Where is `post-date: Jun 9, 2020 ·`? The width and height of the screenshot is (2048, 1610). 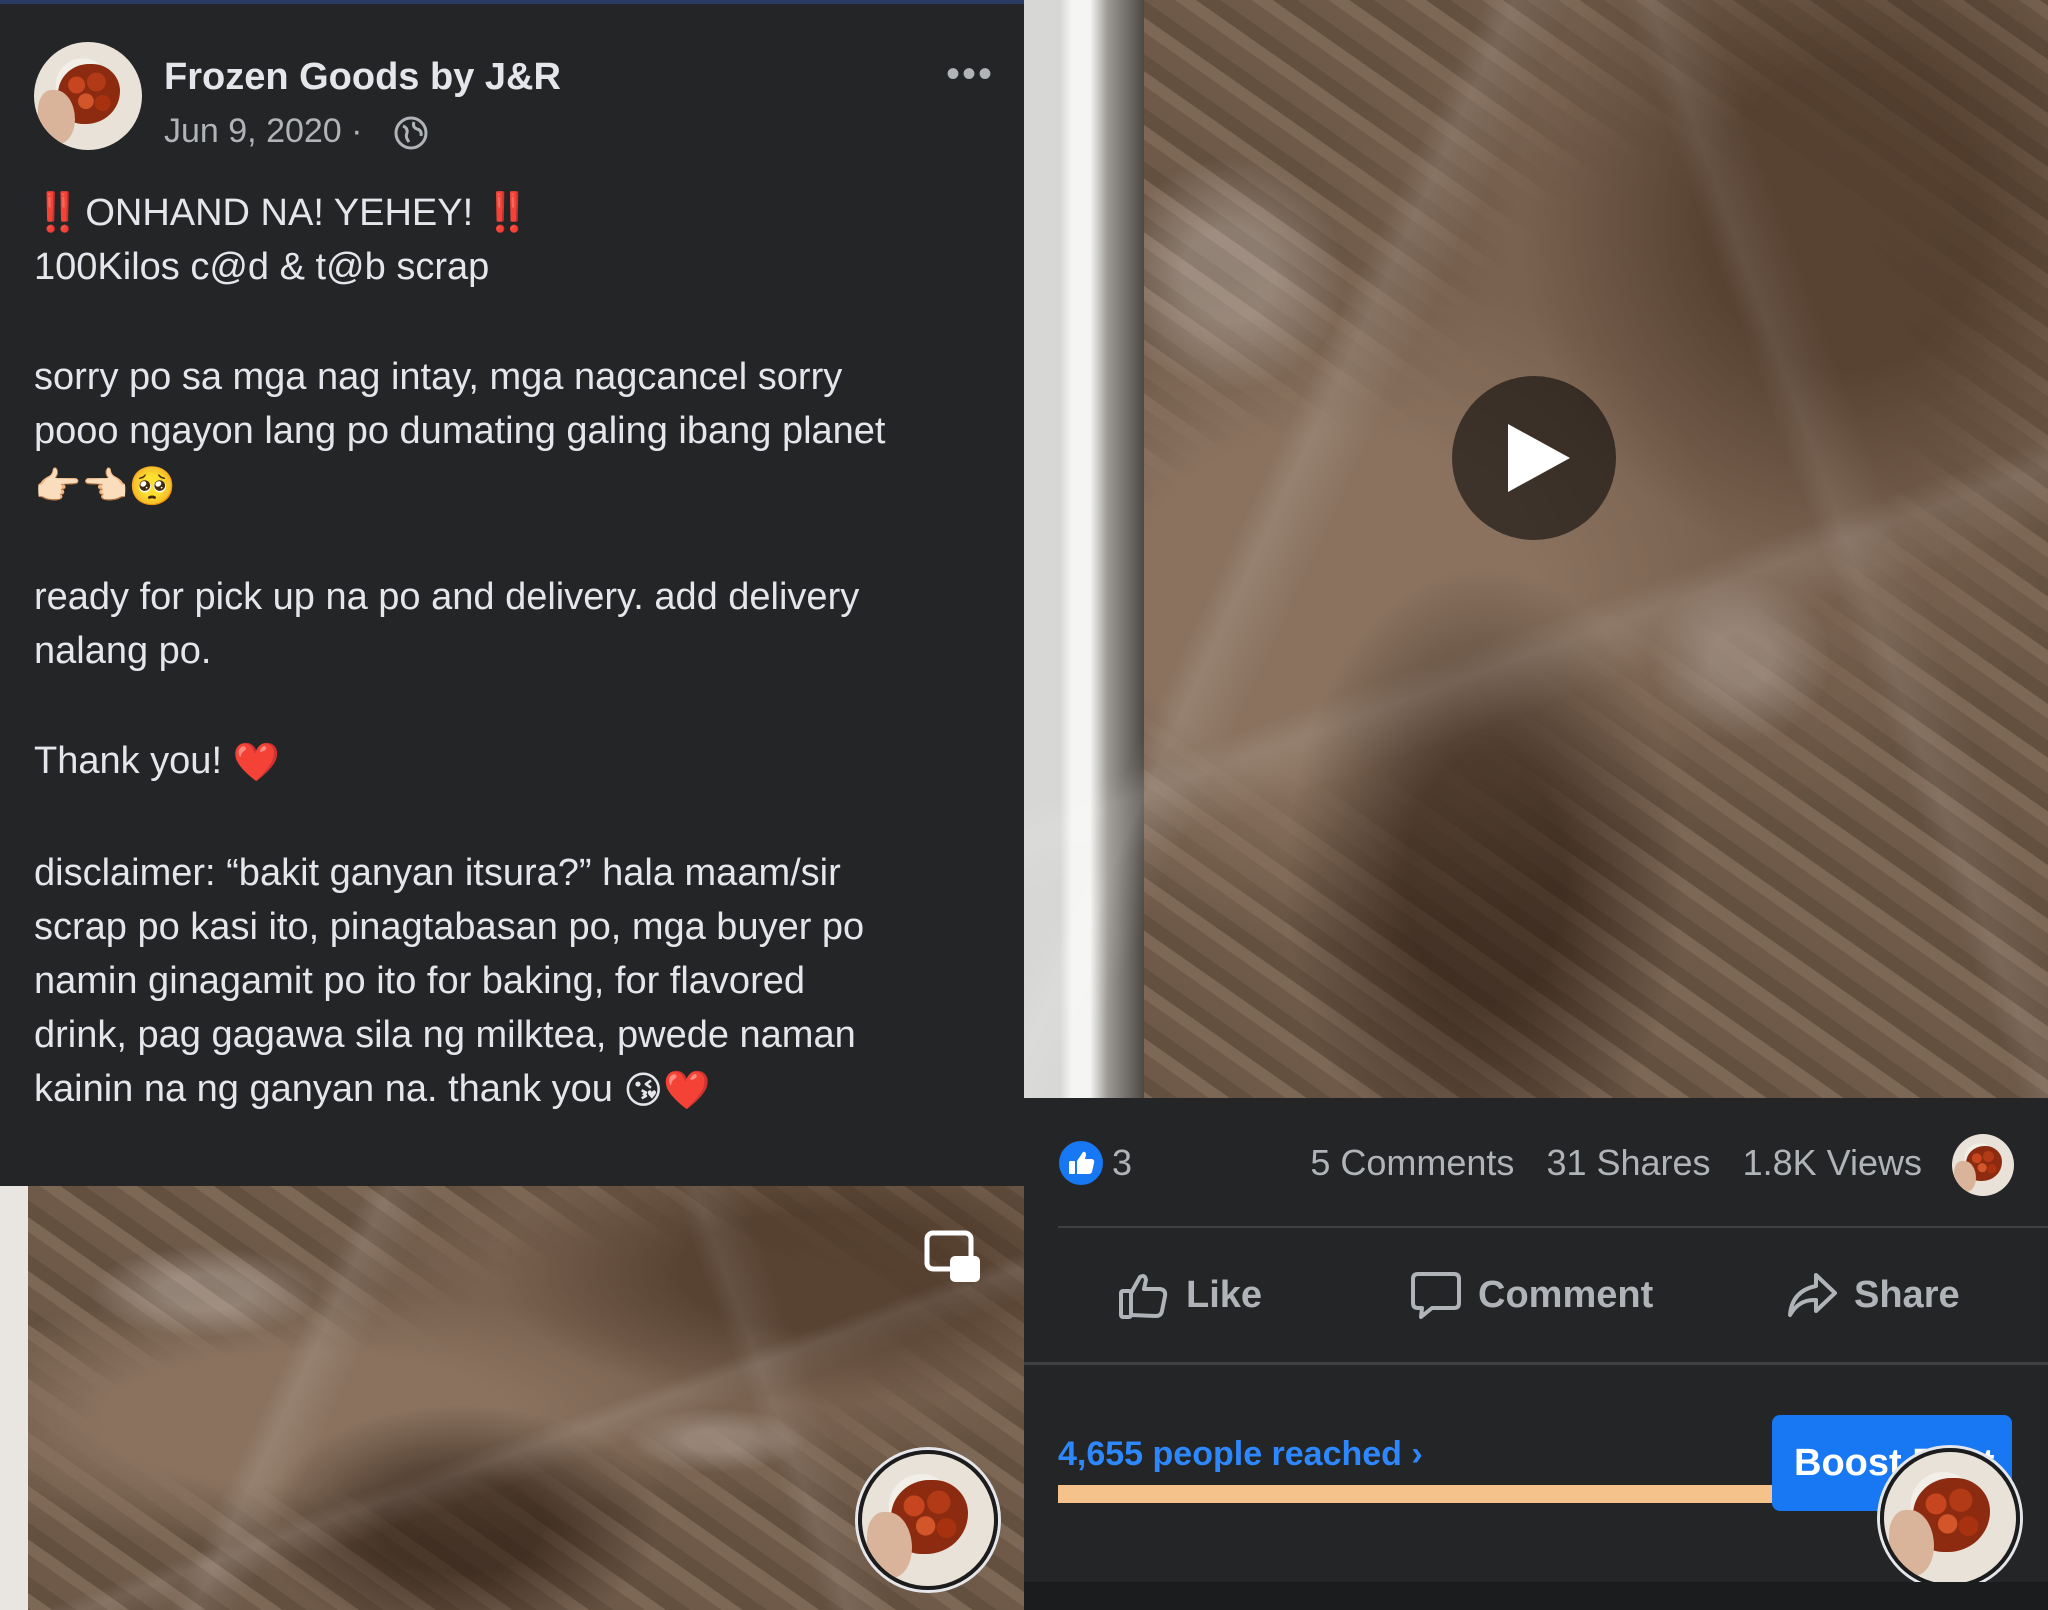 post-date: Jun 9, 2020 · is located at coordinates (263, 131).